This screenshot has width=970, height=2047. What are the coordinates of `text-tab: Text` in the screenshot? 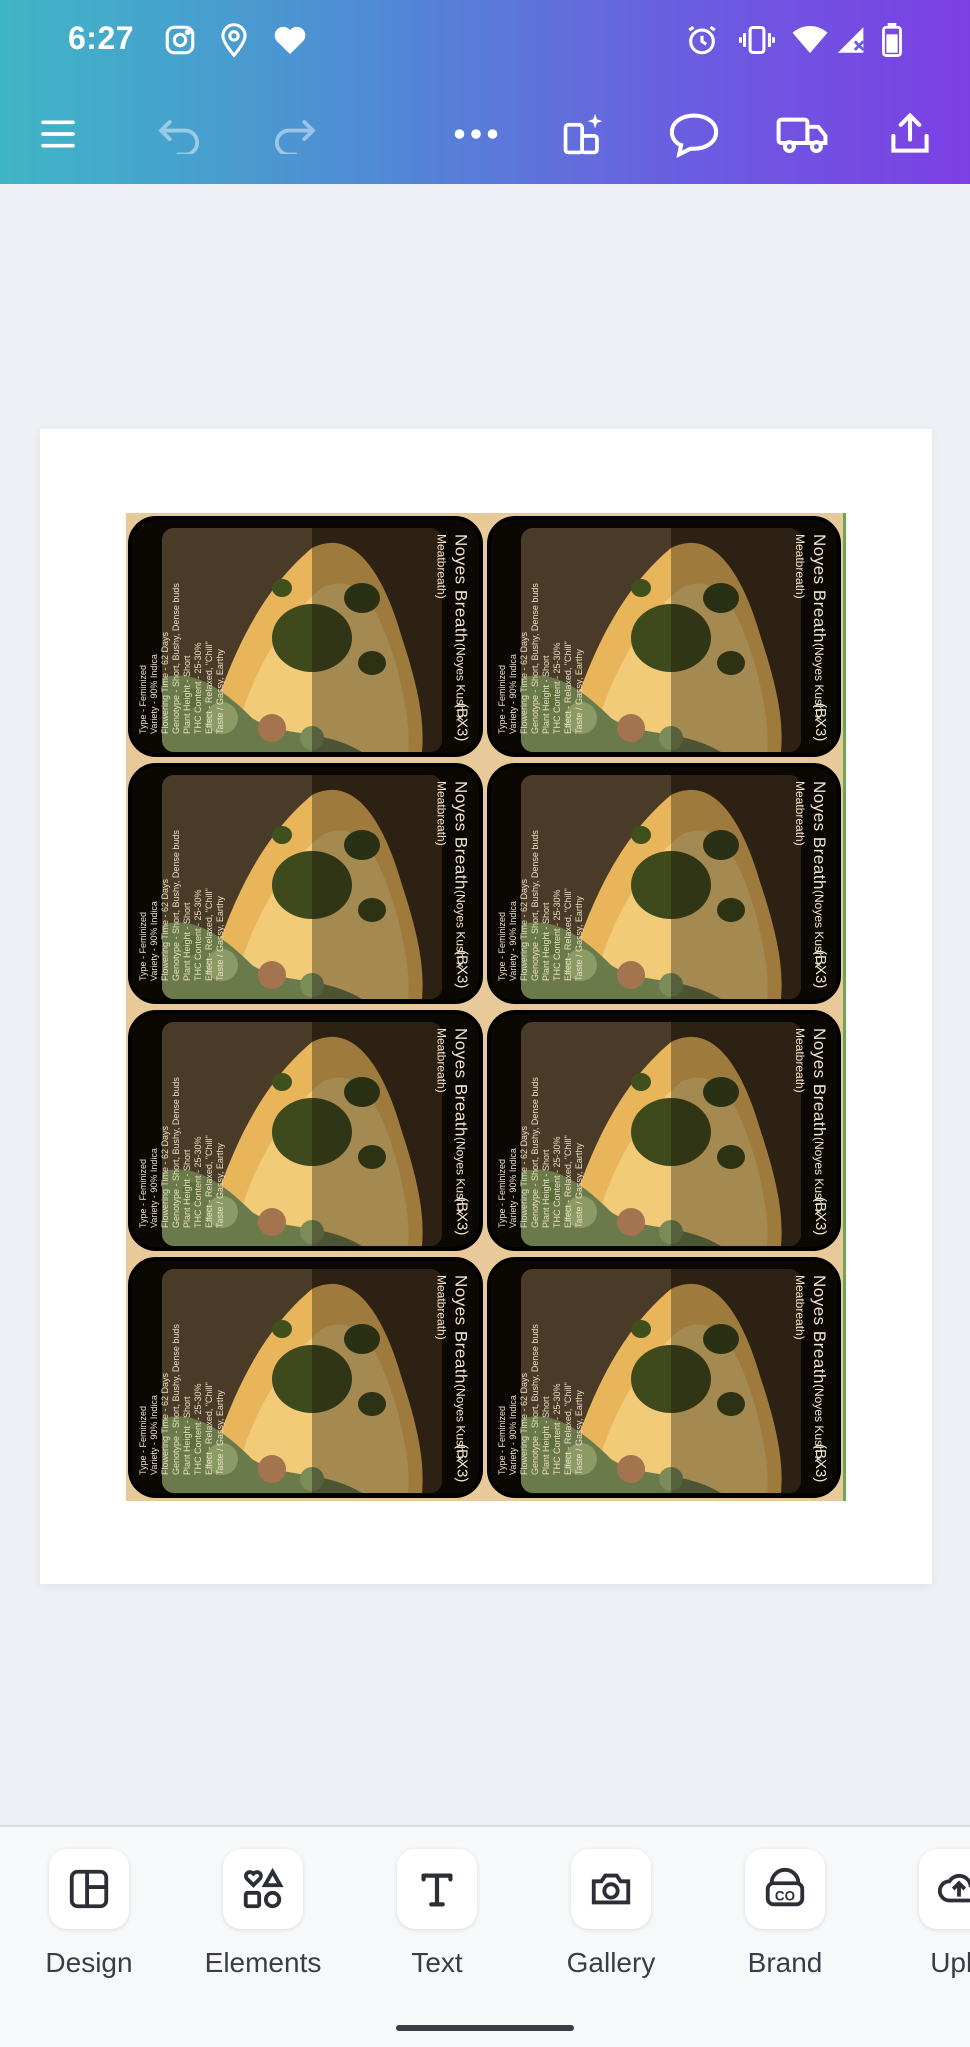 It's located at (437, 1919).